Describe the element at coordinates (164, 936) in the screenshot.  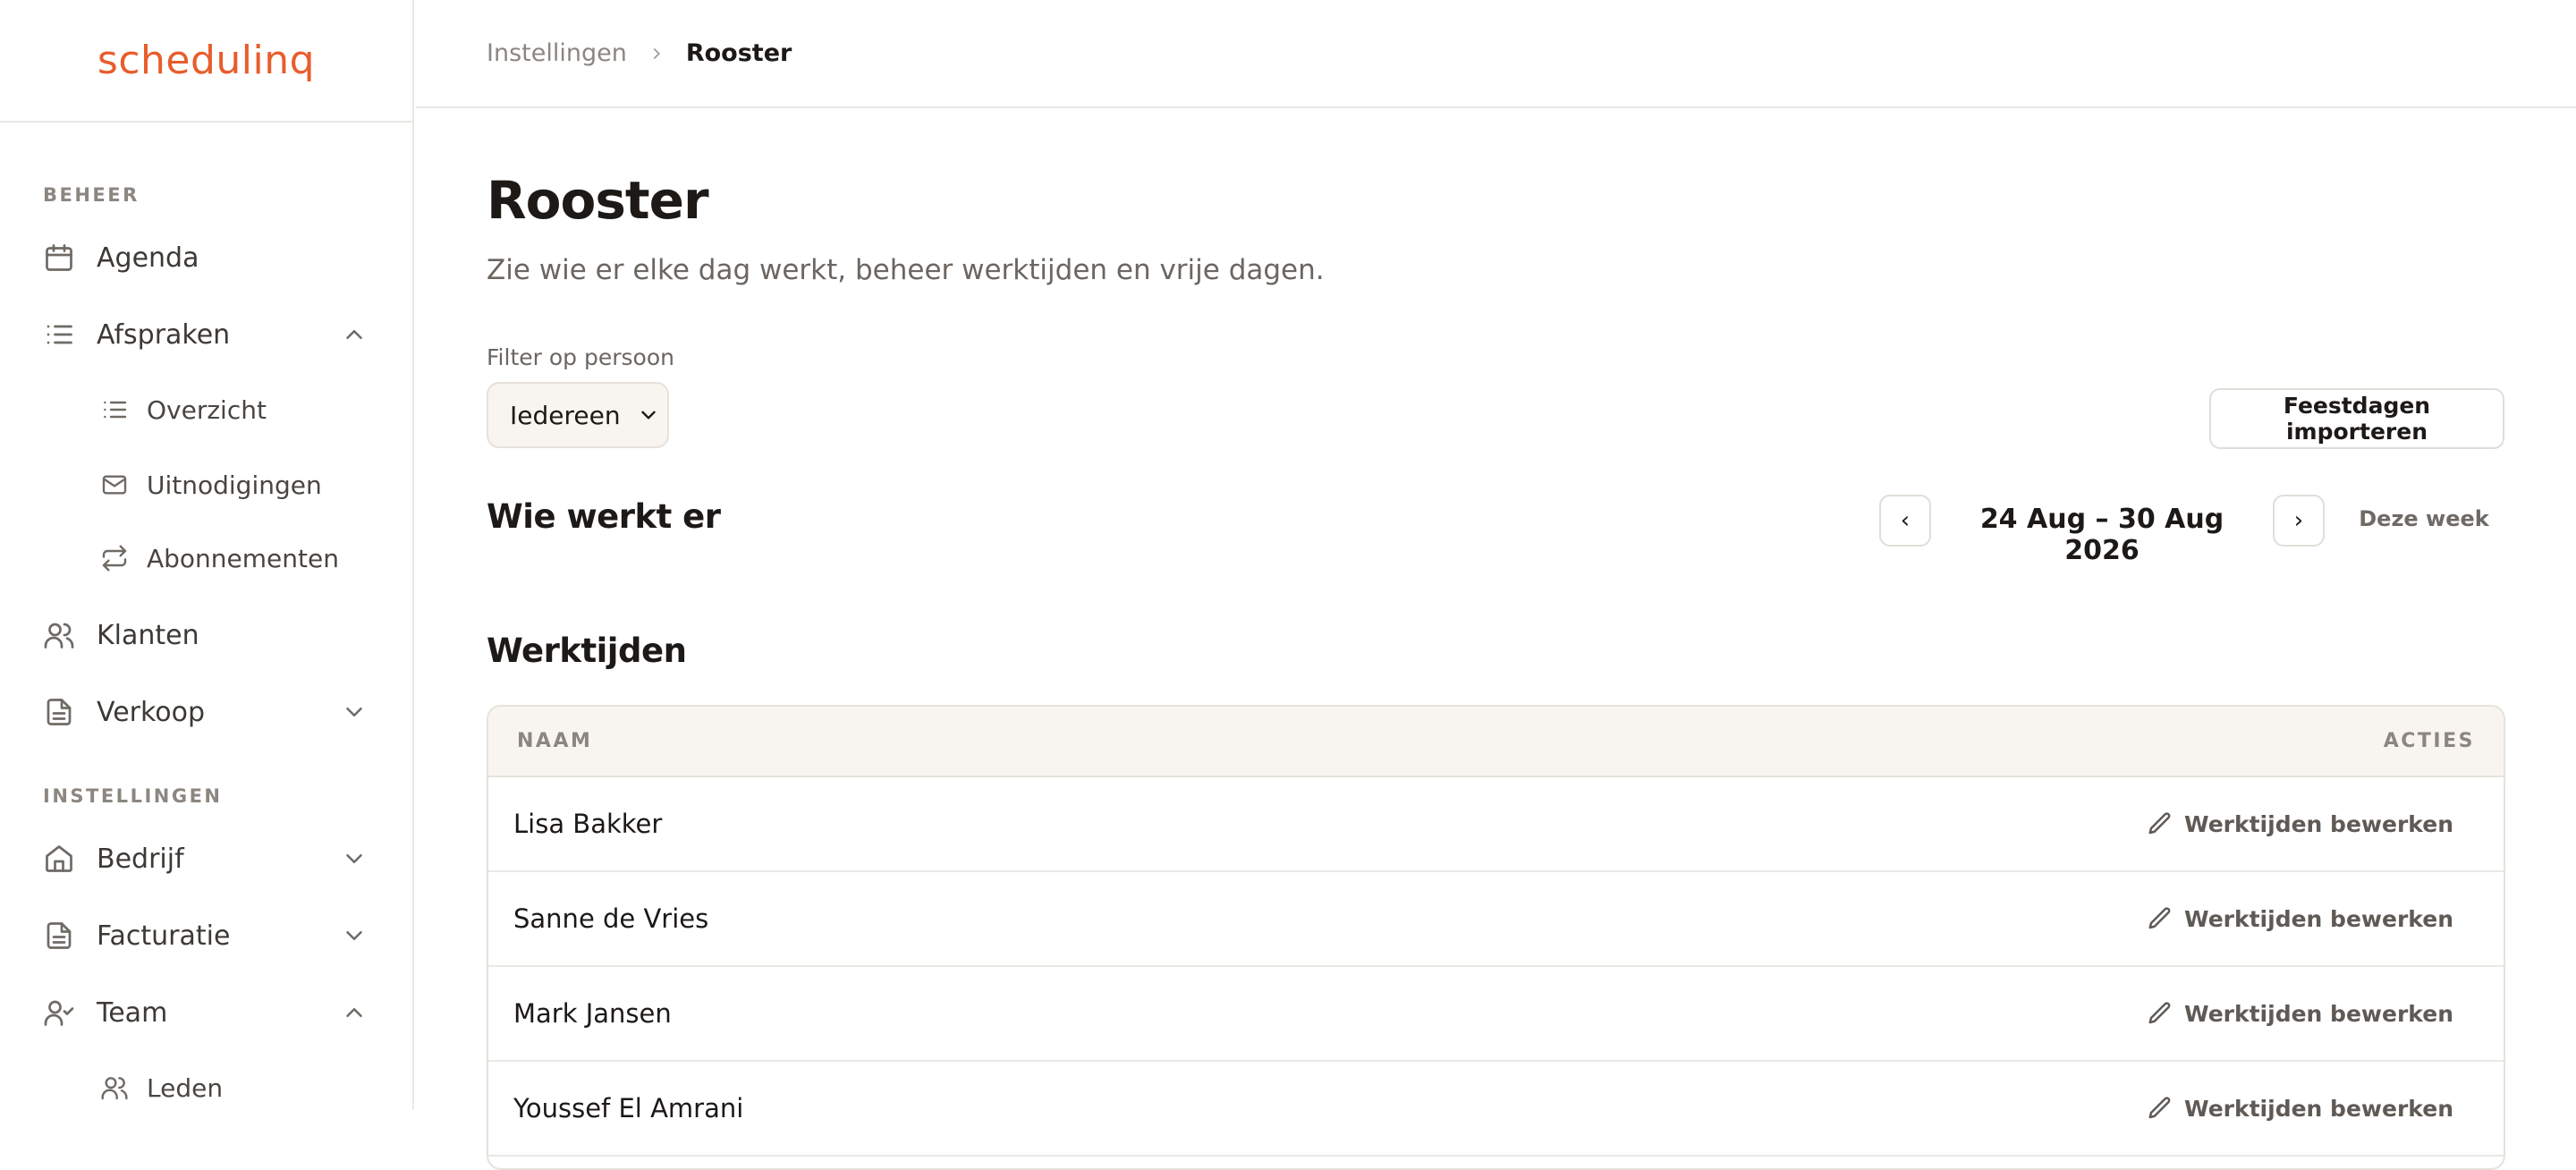
I see `sidebar-item-label: Facturatie` at that location.